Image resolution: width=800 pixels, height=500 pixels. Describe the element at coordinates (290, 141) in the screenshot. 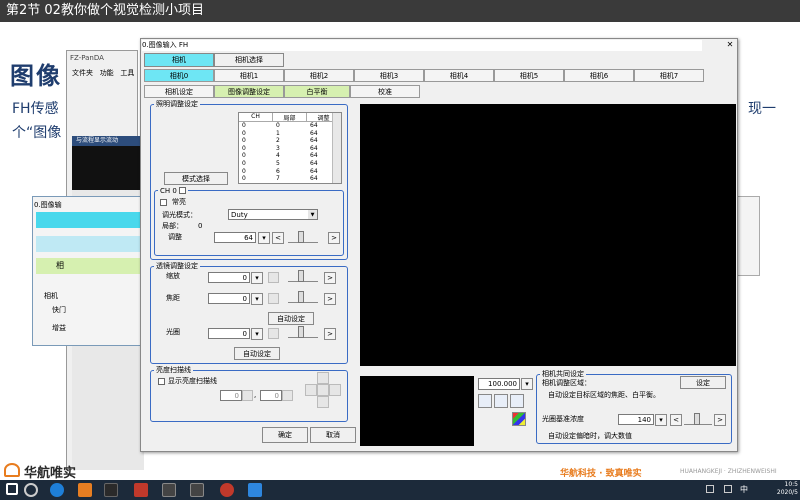

I see `table-row: 0 2 64` at that location.